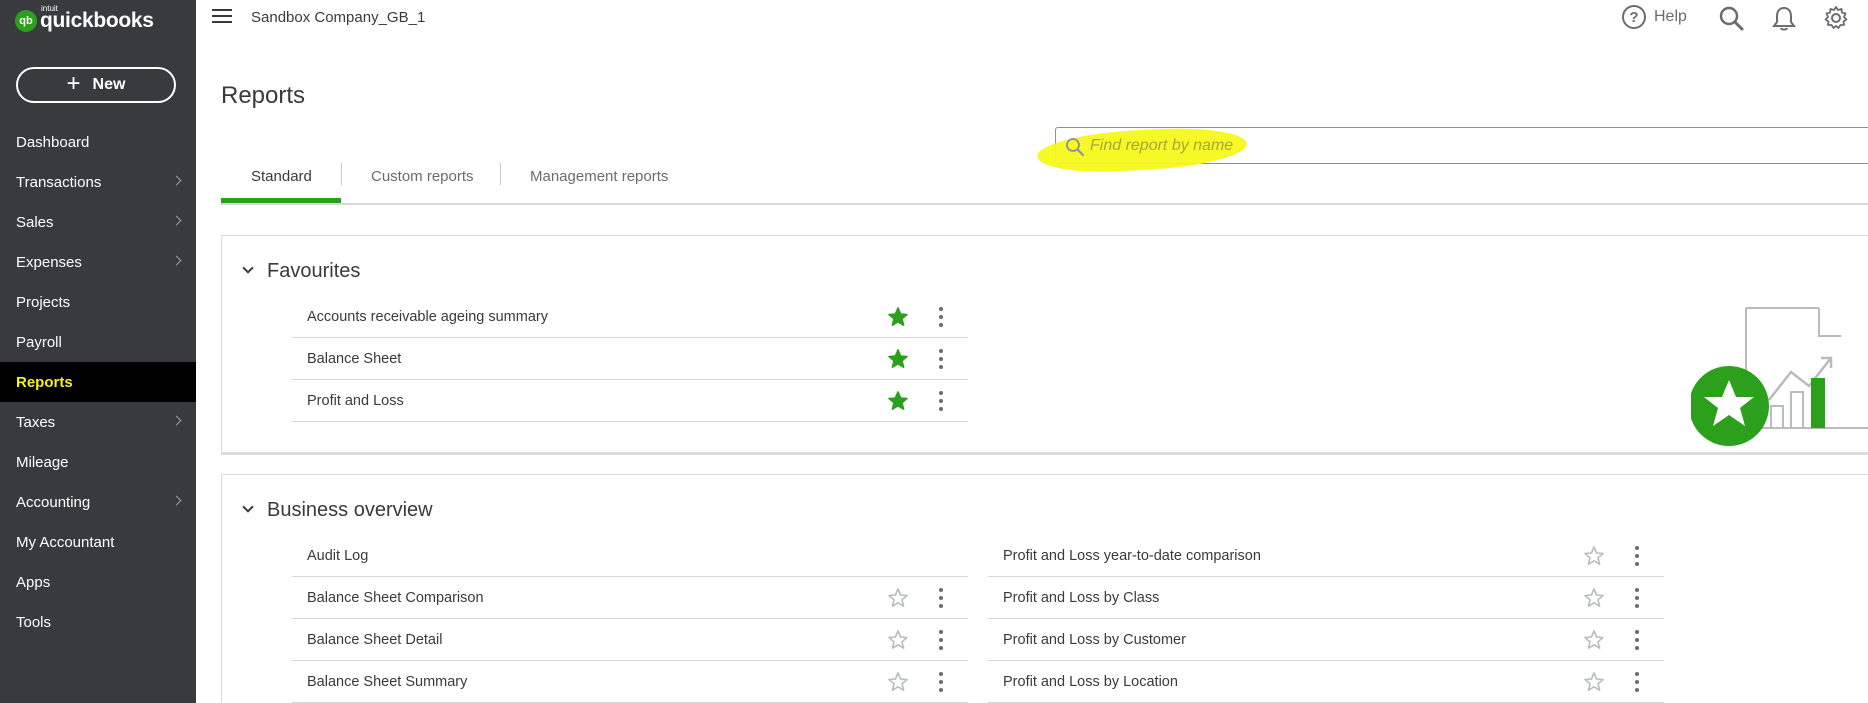 Image resolution: width=1868 pixels, height=703 pixels. Describe the element at coordinates (338, 17) in the screenshot. I see `company-name: Sandbox Company_GB_1` at that location.